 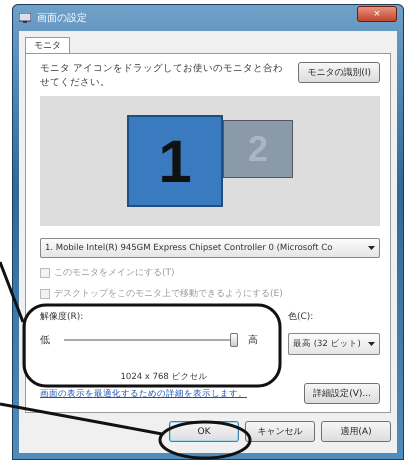 I want to click on leader-line, so click(x=12, y=292).